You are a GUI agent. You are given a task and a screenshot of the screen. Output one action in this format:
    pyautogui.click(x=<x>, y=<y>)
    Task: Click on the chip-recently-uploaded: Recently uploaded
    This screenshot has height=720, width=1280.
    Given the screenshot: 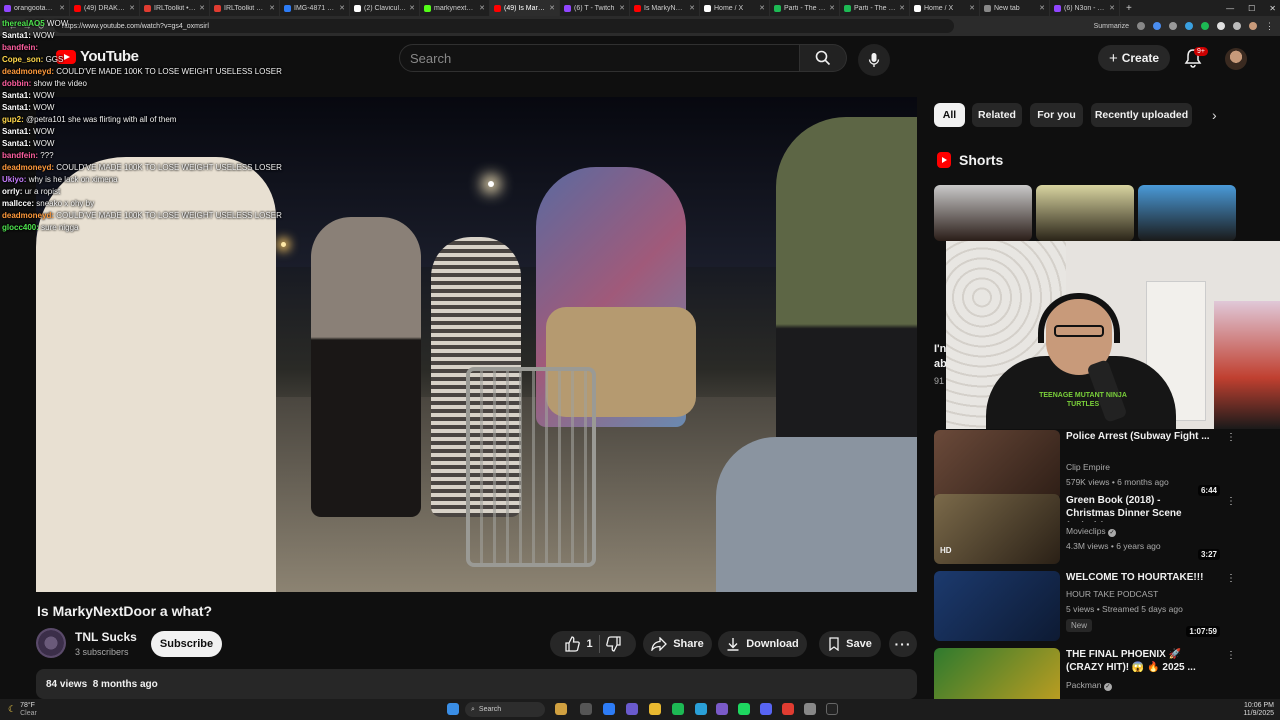 What is the action you would take?
    pyautogui.click(x=1141, y=115)
    